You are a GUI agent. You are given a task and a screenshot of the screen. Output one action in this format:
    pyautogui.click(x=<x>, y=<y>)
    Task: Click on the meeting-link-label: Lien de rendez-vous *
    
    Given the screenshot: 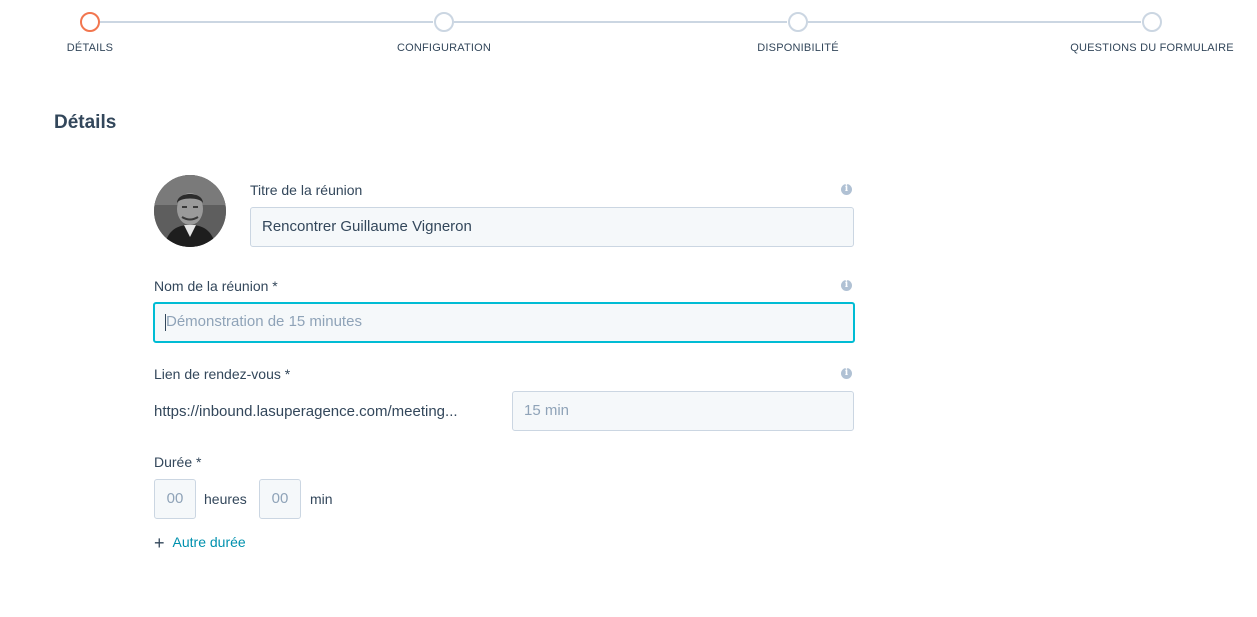 What is the action you would take?
    pyautogui.click(x=222, y=374)
    